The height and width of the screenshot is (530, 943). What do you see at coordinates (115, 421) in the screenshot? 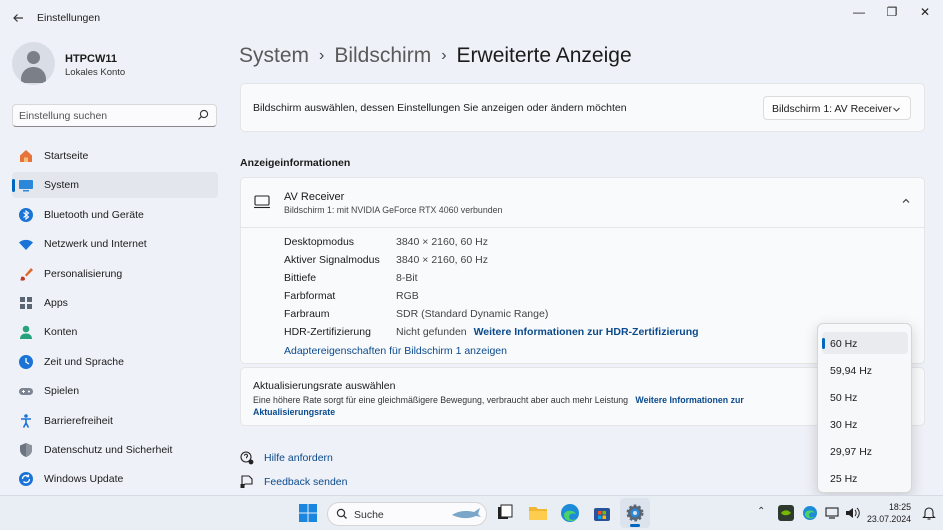
I see `sidebar-item-accessibility: Barrierefreiheit` at bounding box center [115, 421].